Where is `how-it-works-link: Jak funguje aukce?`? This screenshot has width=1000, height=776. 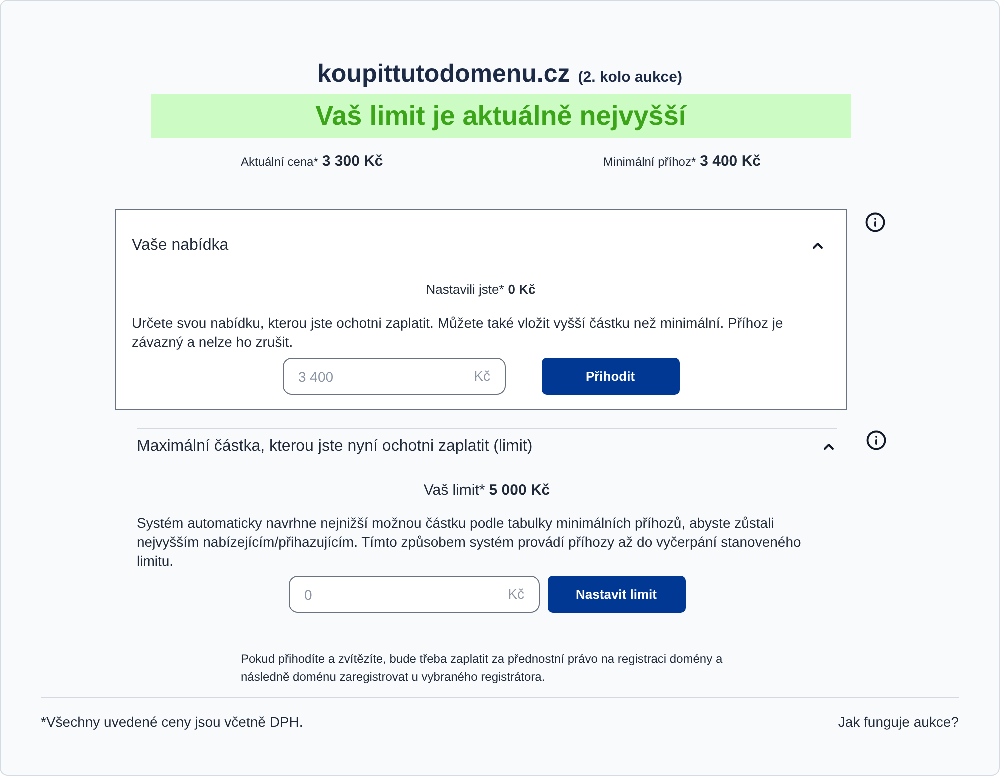 how-it-works-link: Jak funguje aukce? is located at coordinates (898, 722).